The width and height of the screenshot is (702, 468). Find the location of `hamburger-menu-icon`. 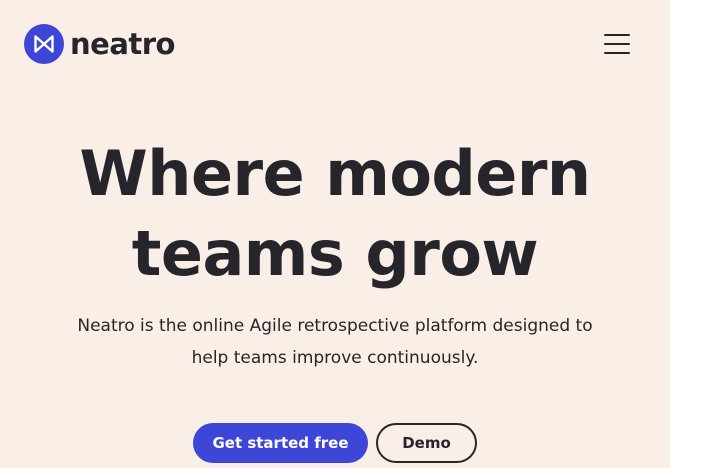

hamburger-menu-icon is located at coordinates (617, 44).